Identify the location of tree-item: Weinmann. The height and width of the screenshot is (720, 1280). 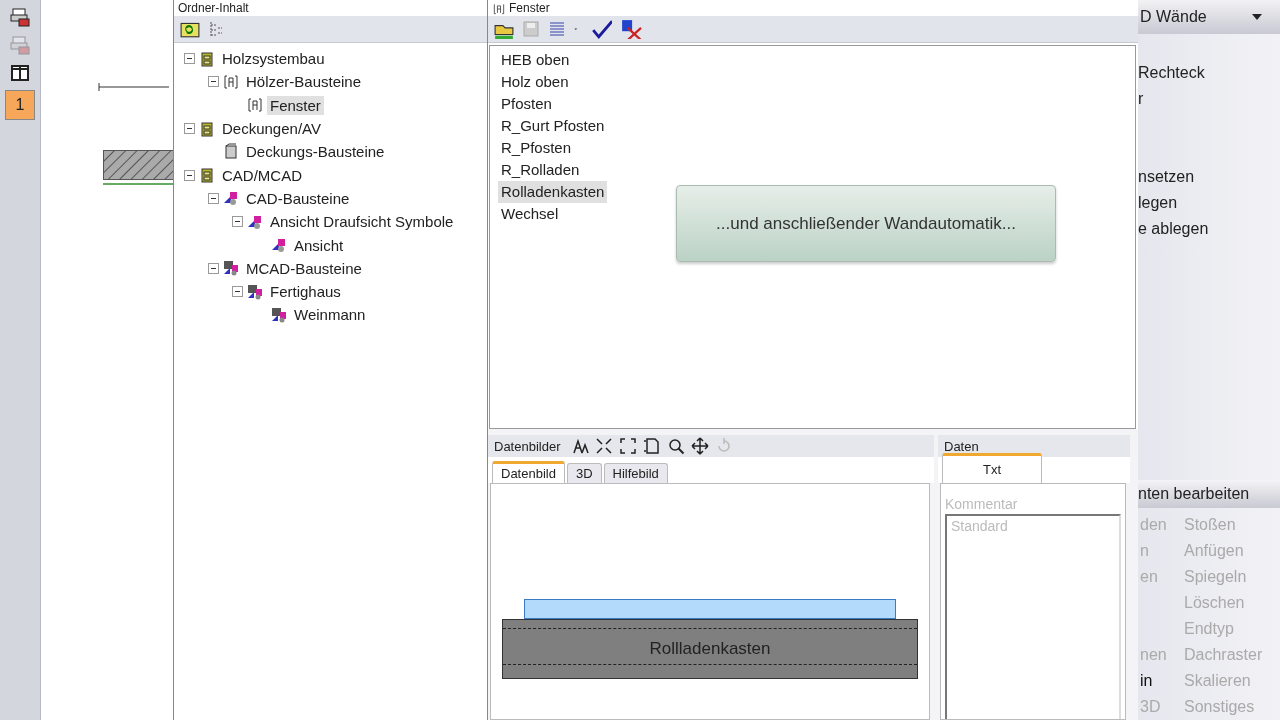
(330, 315).